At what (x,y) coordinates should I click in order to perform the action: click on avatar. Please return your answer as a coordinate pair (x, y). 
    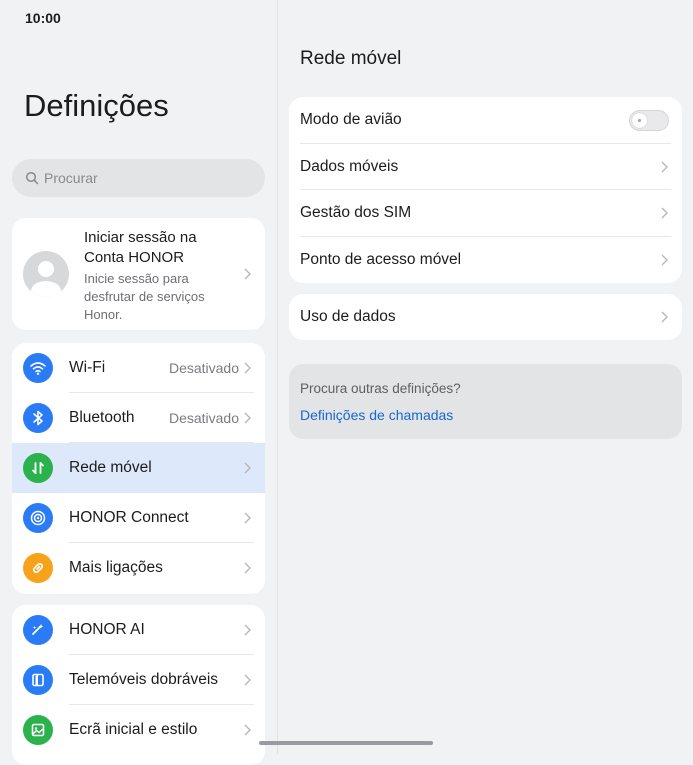
    Looking at the image, I should click on (46, 274).